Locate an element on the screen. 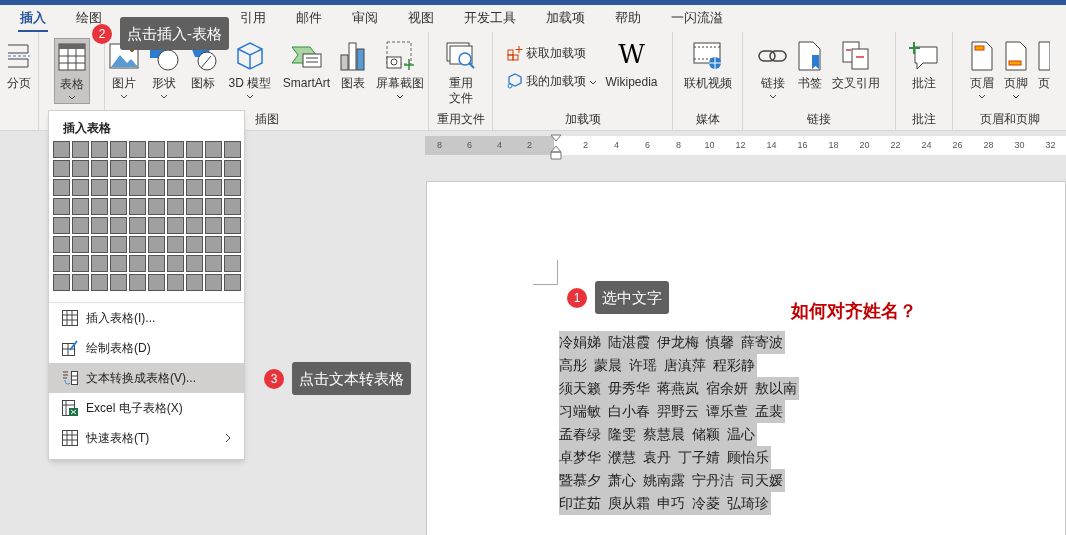 The image size is (1066, 535). ruler-number: 14 is located at coordinates (771, 145).